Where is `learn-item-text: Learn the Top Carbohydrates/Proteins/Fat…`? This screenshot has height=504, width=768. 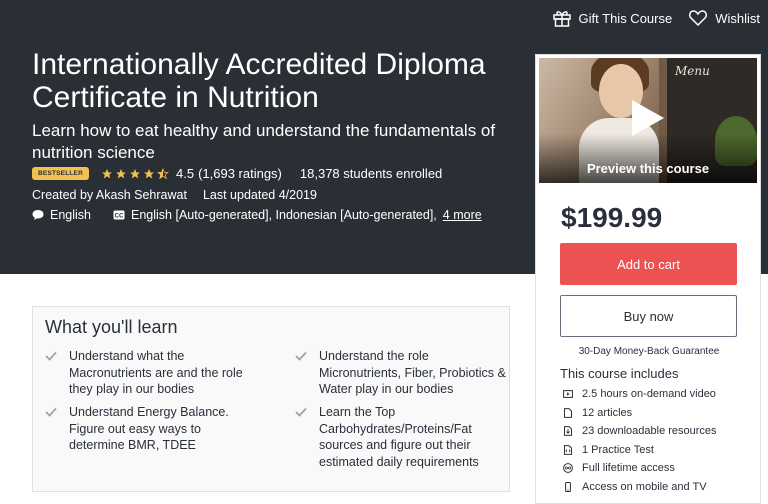 learn-item-text: Learn the Top Carbohydrates/Proteins/Fat… is located at coordinates (399, 437).